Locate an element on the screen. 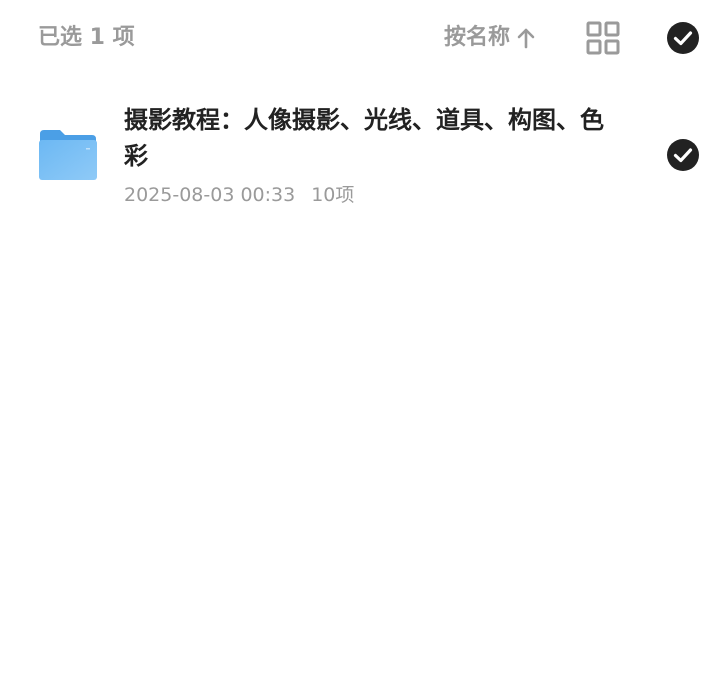  item-count: 10项 is located at coordinates (333, 195).